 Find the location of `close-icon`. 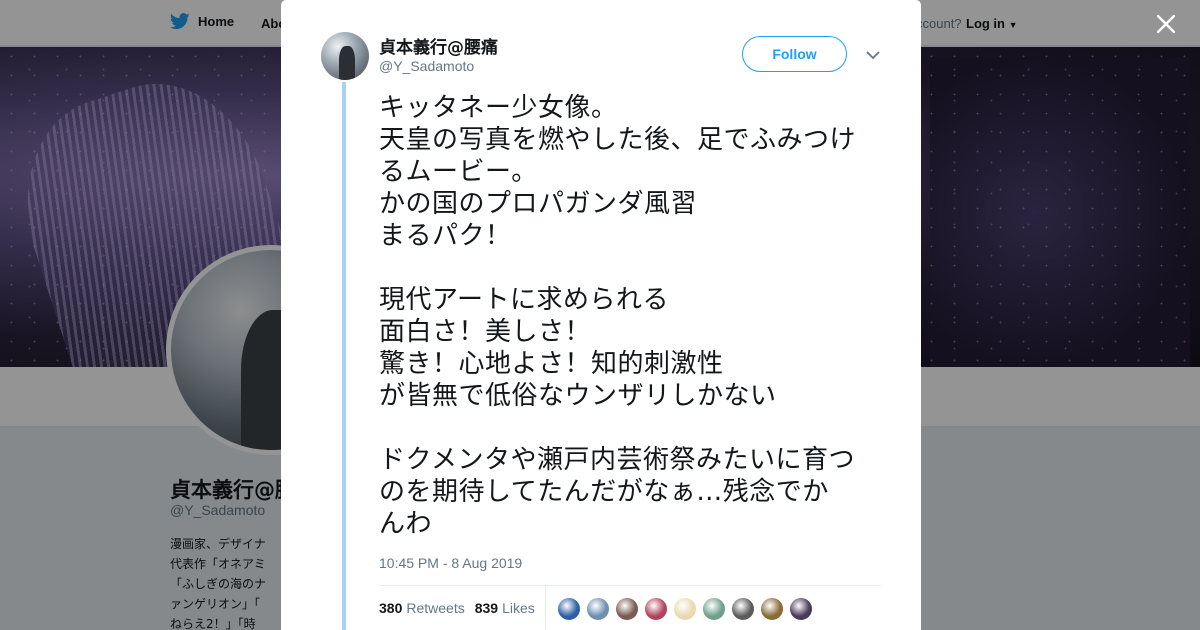

close-icon is located at coordinates (1166, 24).